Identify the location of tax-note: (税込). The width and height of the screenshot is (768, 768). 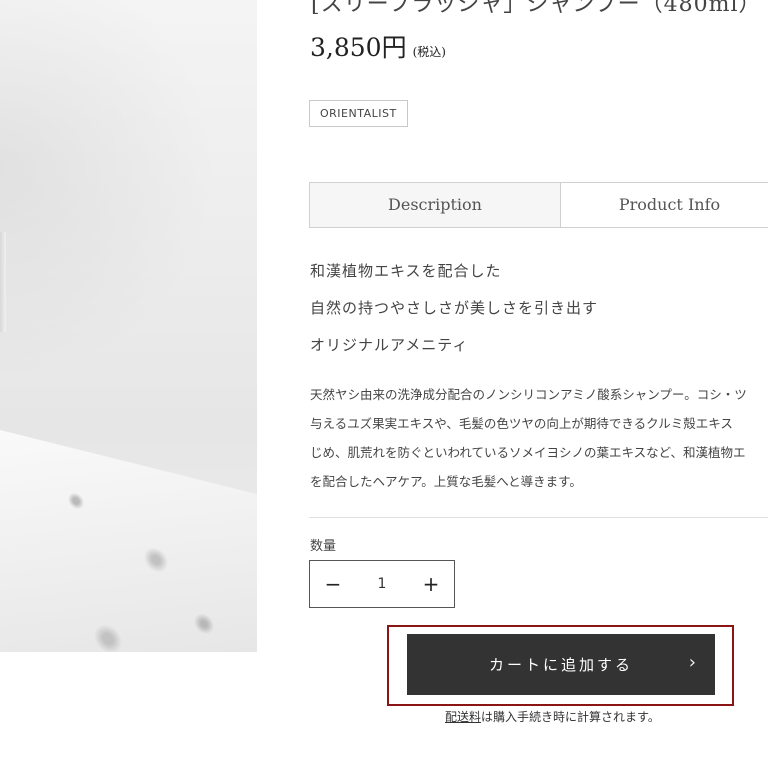
(429, 52).